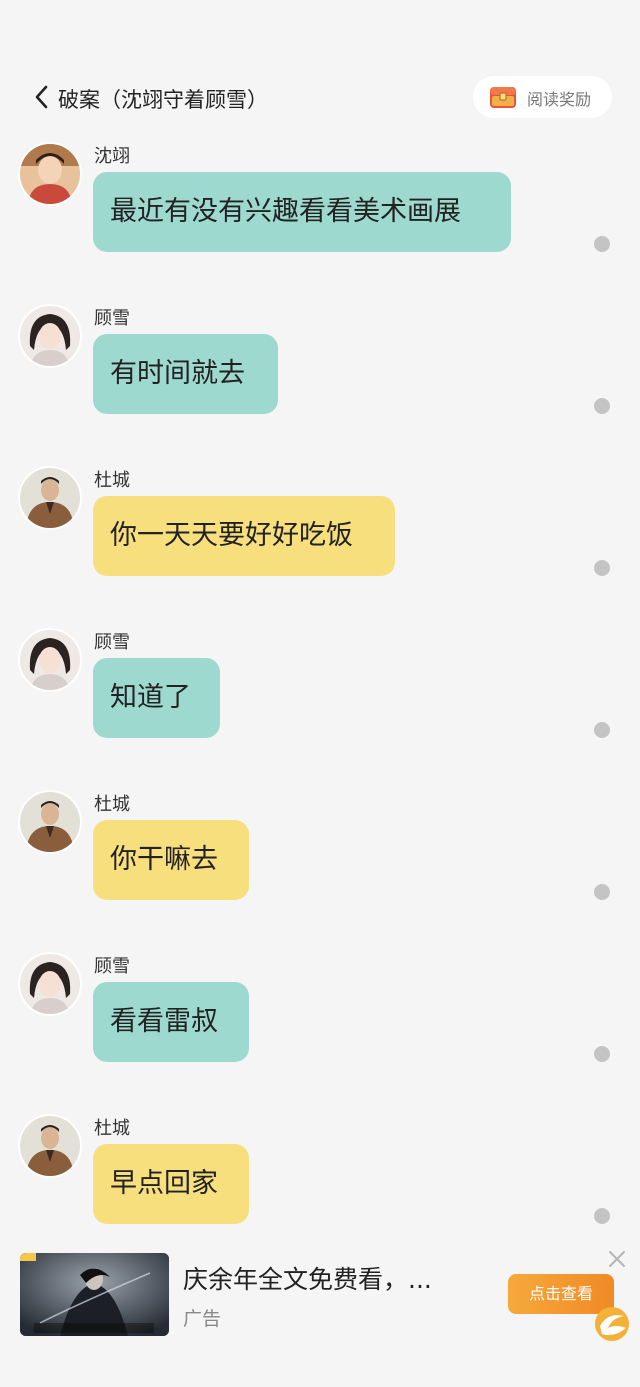 The image size is (640, 1387). I want to click on chat-message: 顾雪 看看雷叔, so click(320, 1027).